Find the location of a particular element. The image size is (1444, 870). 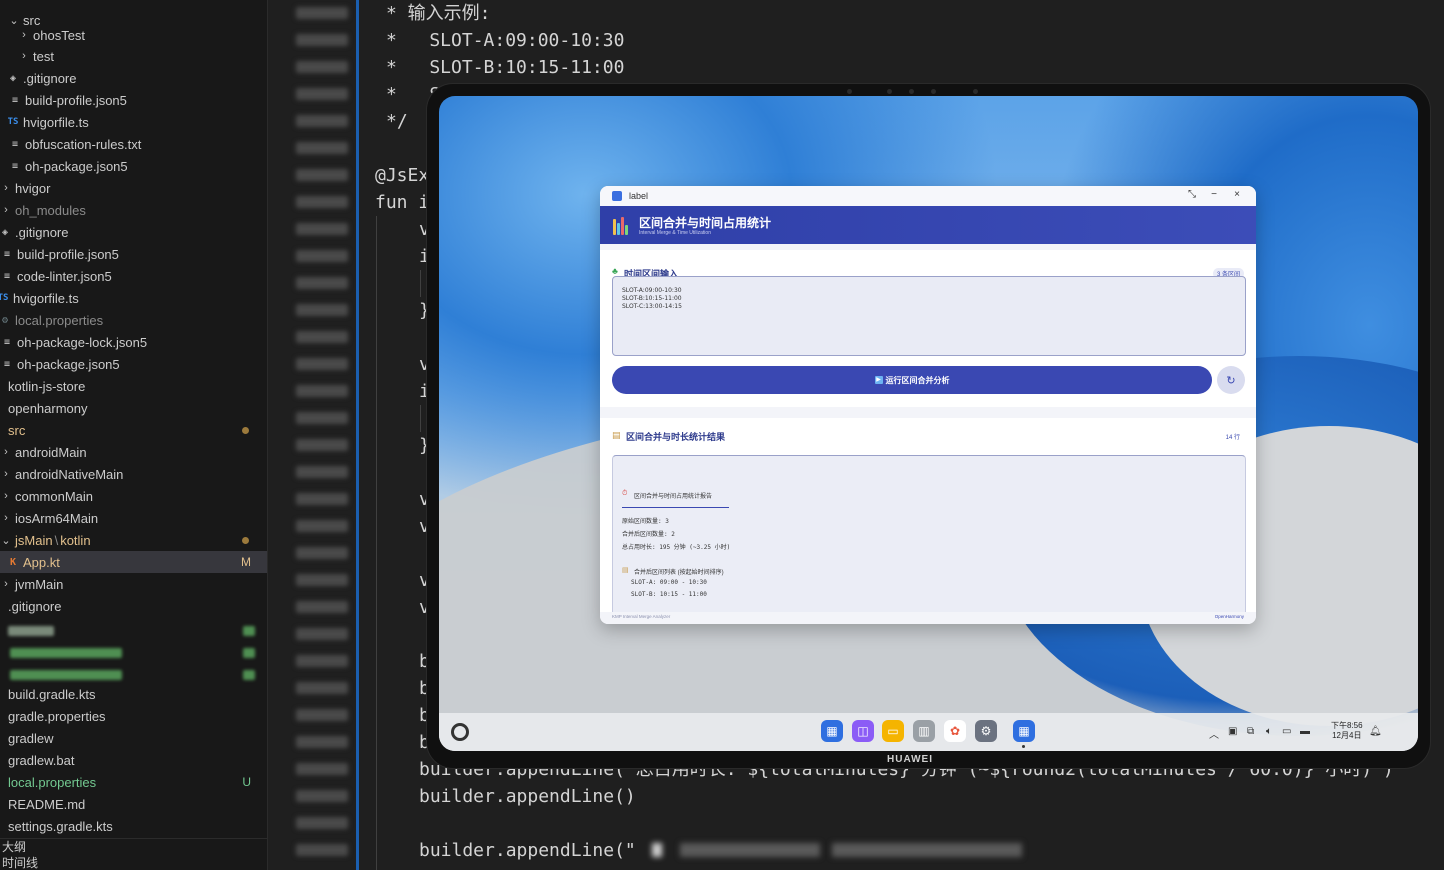

tree-item: .gitignore is located at coordinates (133, 606).